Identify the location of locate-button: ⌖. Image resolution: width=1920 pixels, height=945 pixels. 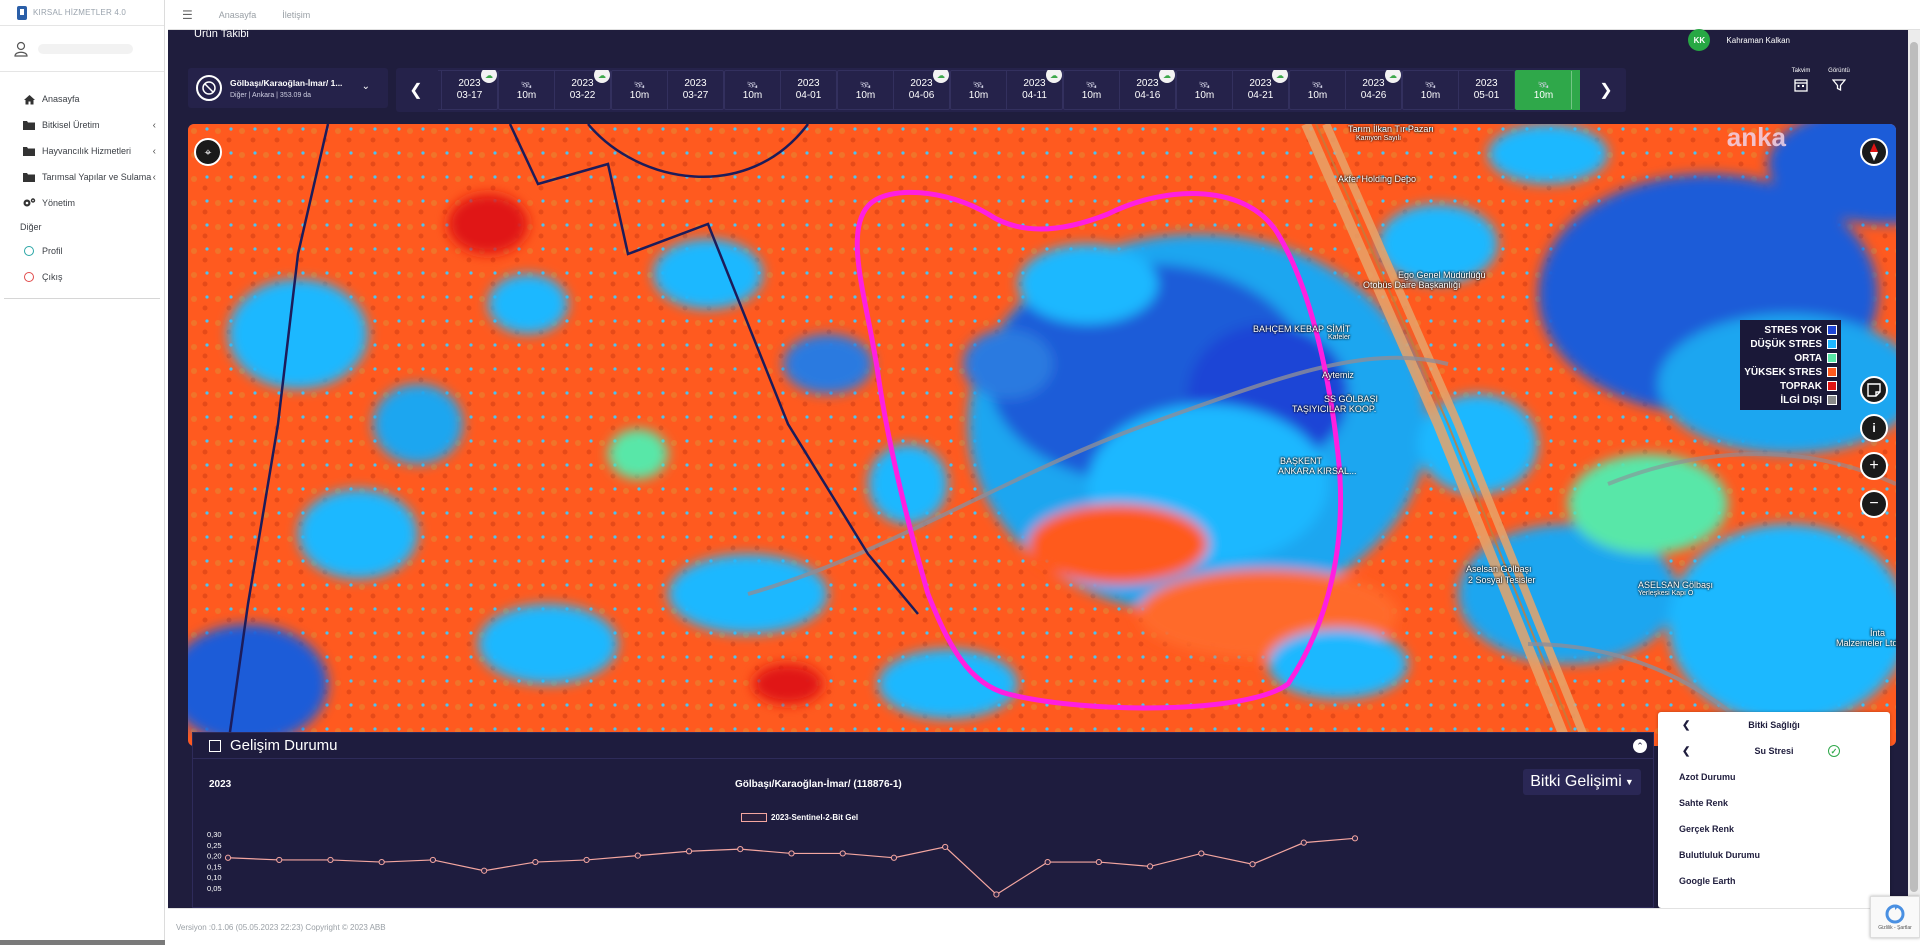
(208, 152).